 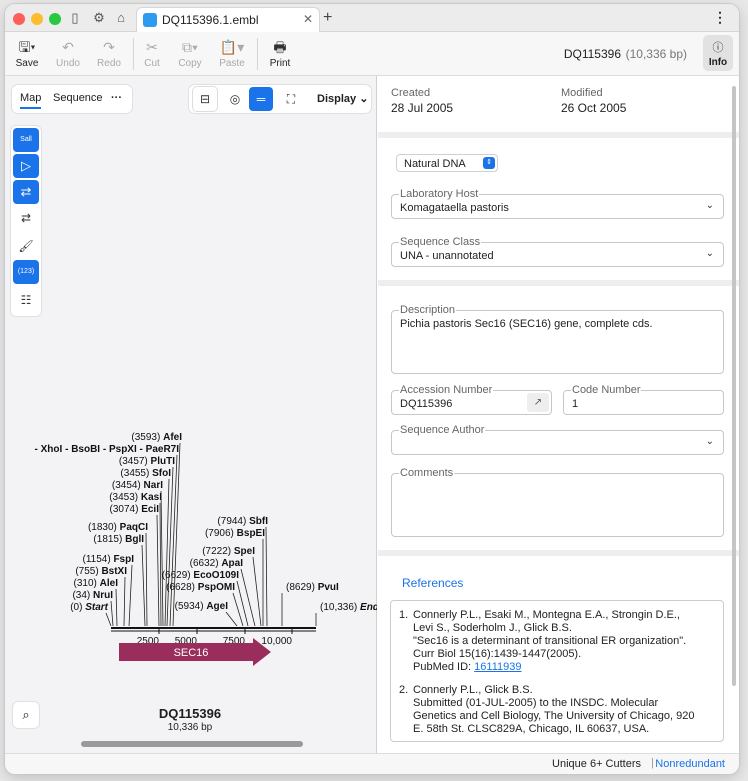 I want to click on site-label: (1154) FspI, so click(x=108, y=559).